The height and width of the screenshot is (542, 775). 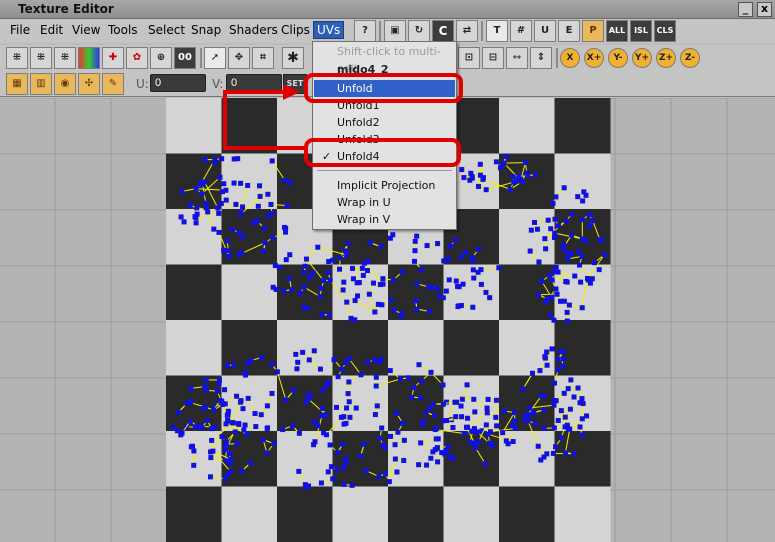 What do you see at coordinates (665, 31) in the screenshot?
I see `select-cluster-button: CLS` at bounding box center [665, 31].